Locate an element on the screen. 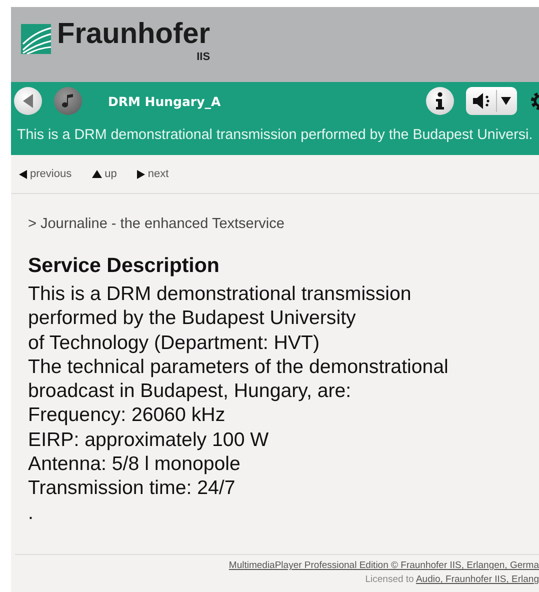  back-button is located at coordinates (28, 101).